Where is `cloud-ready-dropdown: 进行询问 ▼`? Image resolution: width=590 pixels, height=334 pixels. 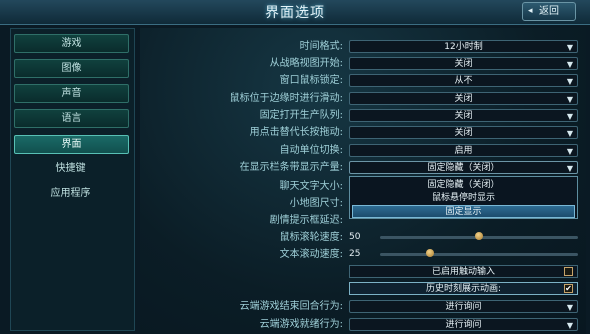
cloud-ready-dropdown: 进行询问 ▼ is located at coordinates (463, 324).